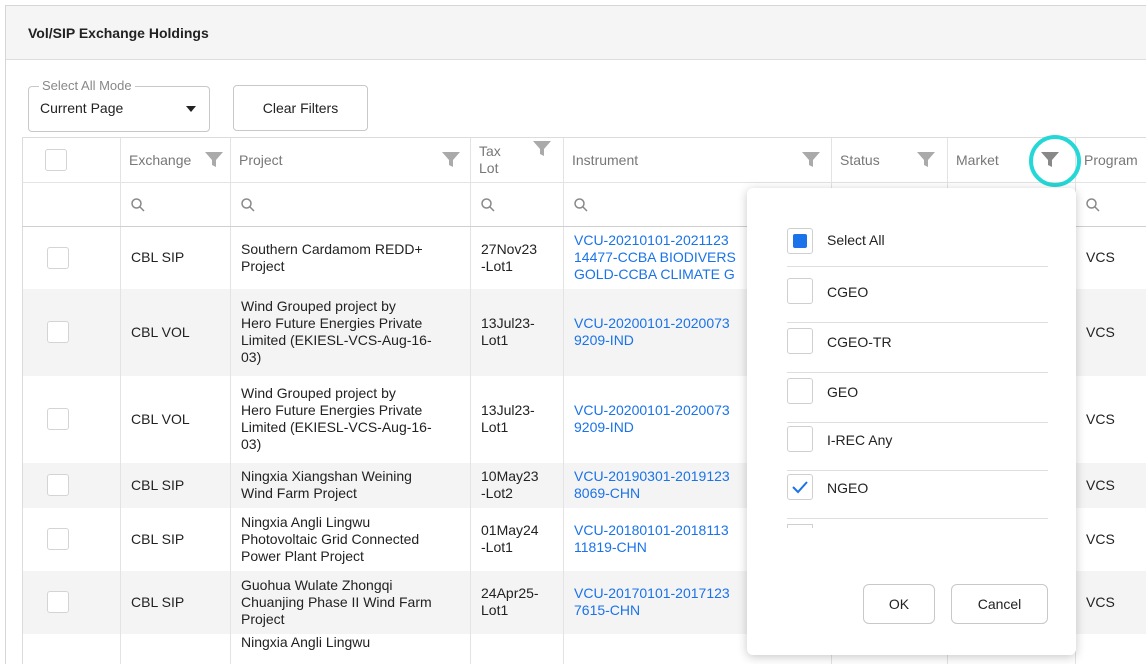  I want to click on indeterminate-mark-icon, so click(800, 241).